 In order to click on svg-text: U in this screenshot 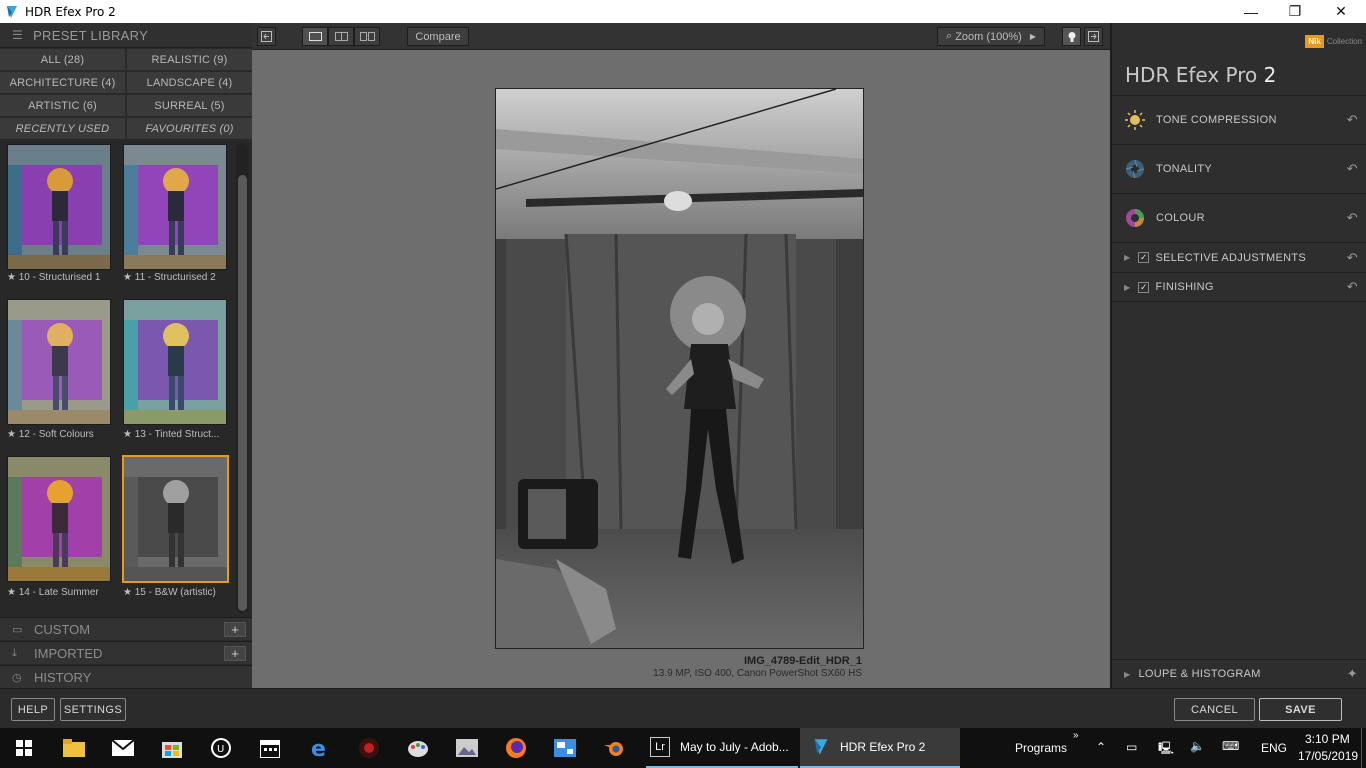, I will do `click(220, 749)`.